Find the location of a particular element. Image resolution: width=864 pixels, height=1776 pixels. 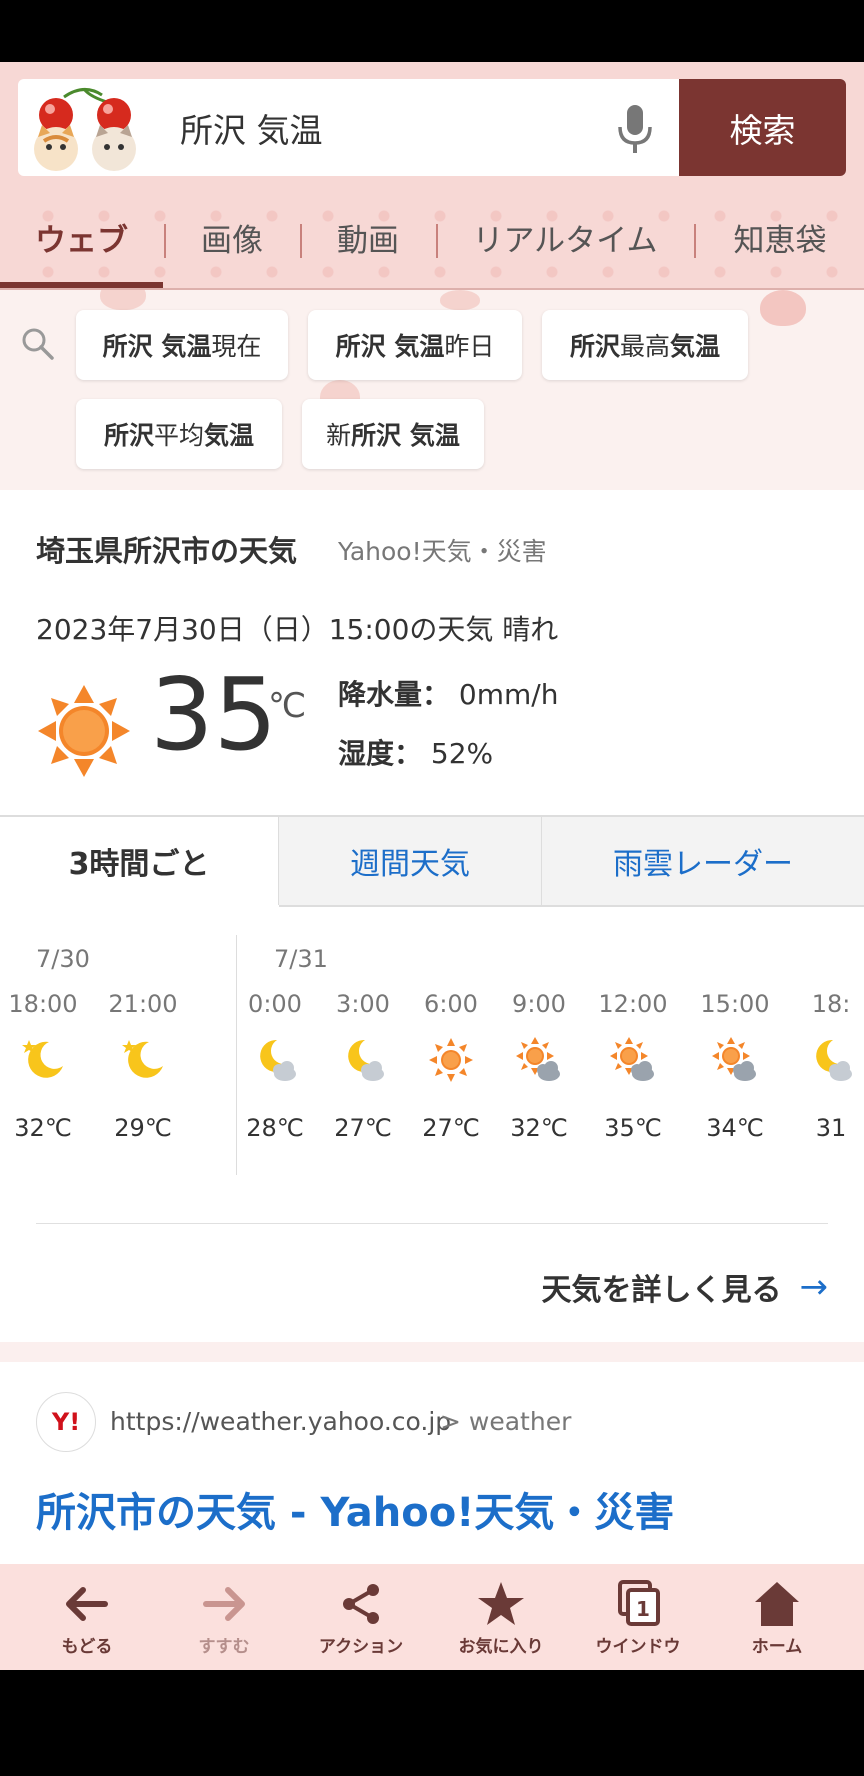

forward-arrow-icon is located at coordinates (224, 1603).